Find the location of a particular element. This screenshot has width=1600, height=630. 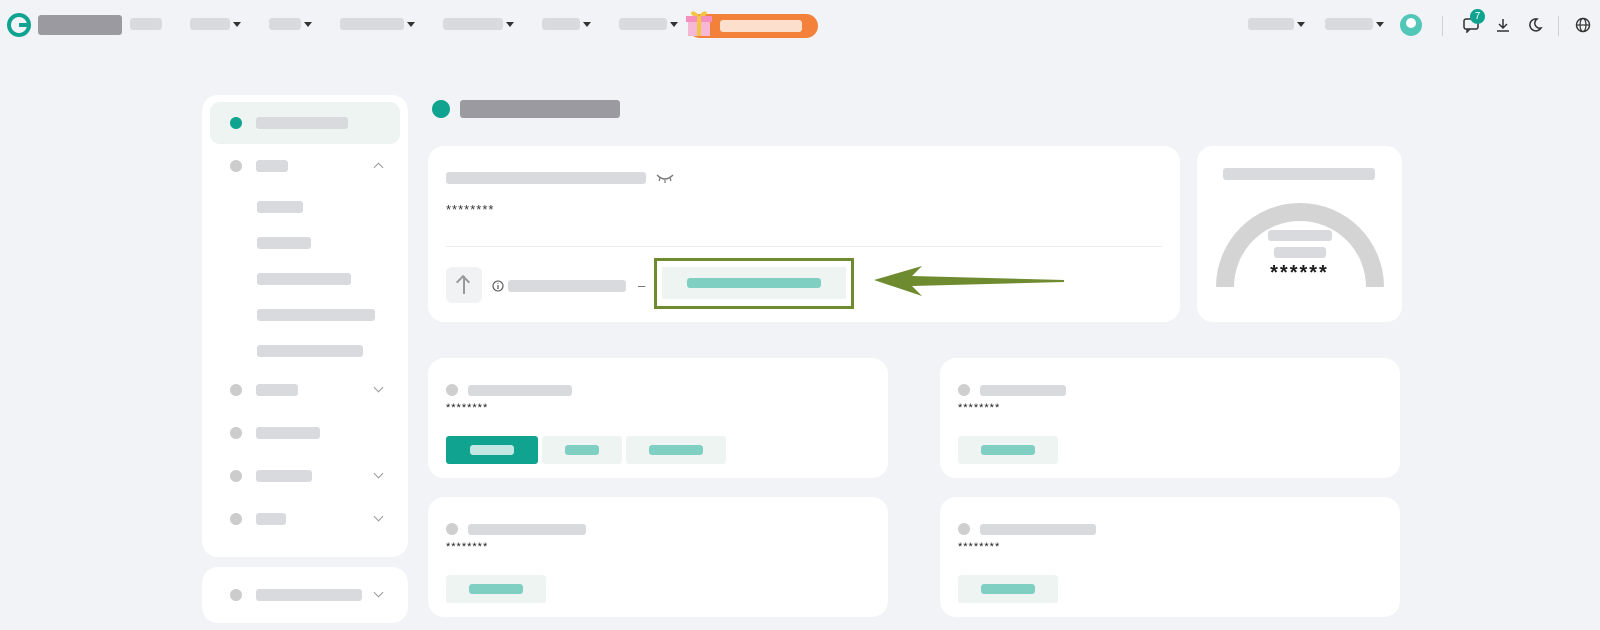

spot-account-card: ******** is located at coordinates (658, 418).